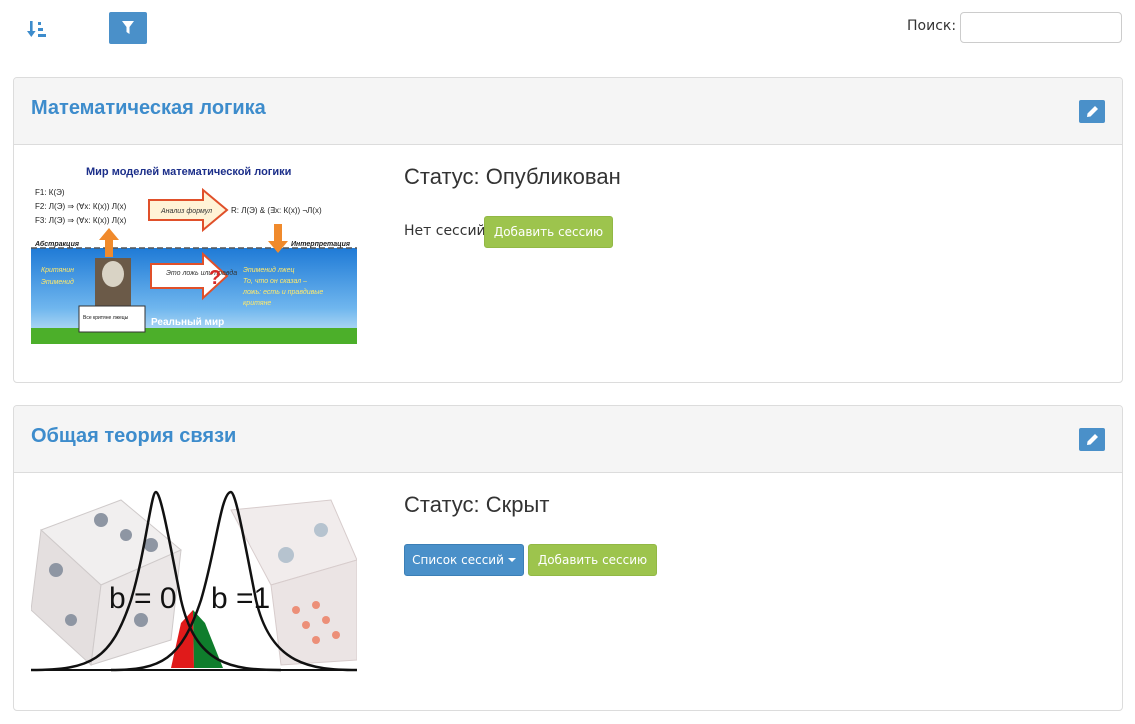 This screenshot has height=724, width=1135. I want to click on image-heading: Мир моделей математической логики, so click(188, 172).